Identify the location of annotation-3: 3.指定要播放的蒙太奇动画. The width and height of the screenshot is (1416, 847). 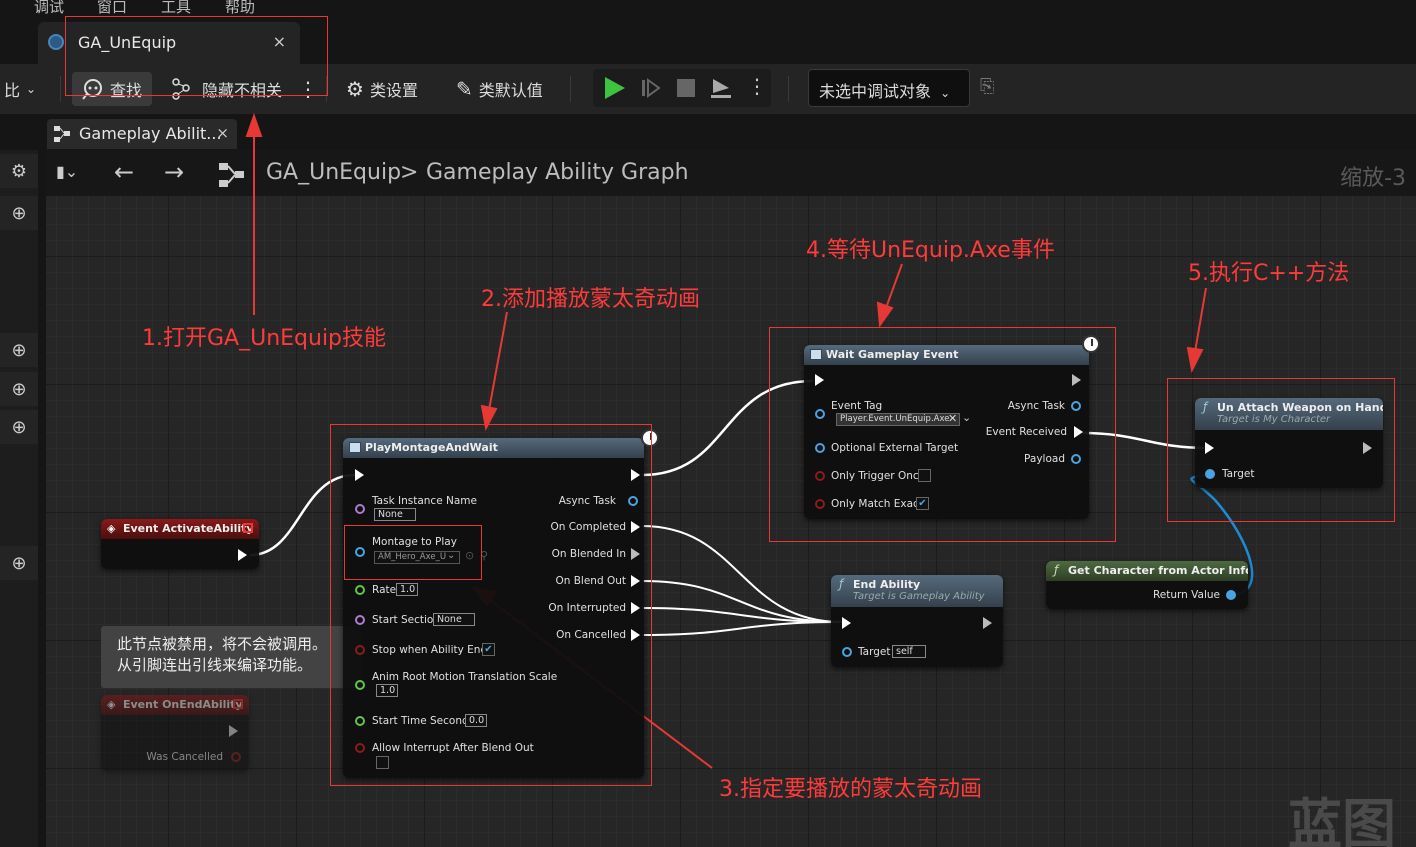
(850, 789).